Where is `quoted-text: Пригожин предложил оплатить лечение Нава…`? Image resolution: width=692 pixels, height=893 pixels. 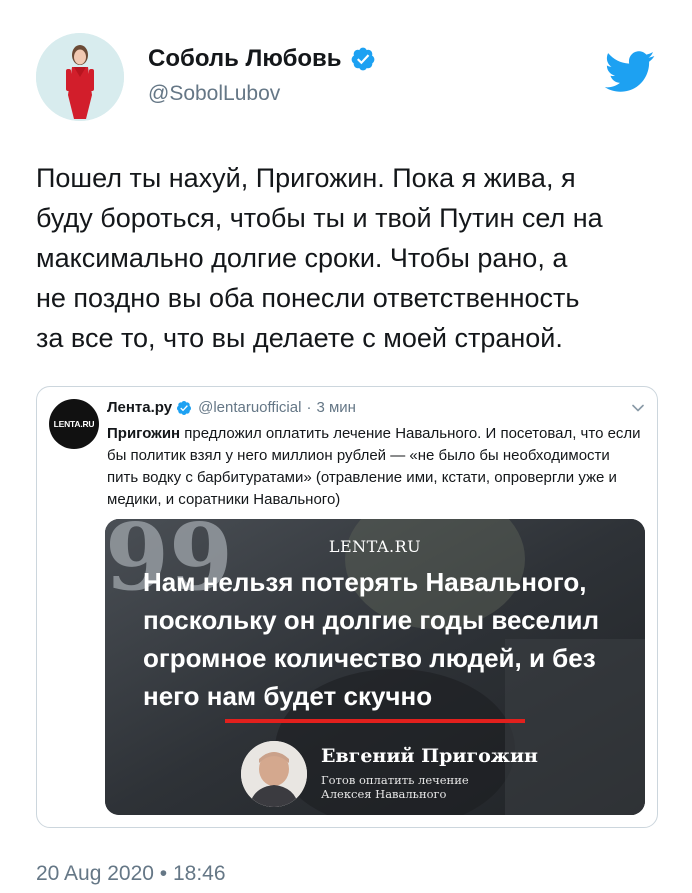 quoted-text: Пригожин предложил оплатить лечение Нава… is located at coordinates (376, 467).